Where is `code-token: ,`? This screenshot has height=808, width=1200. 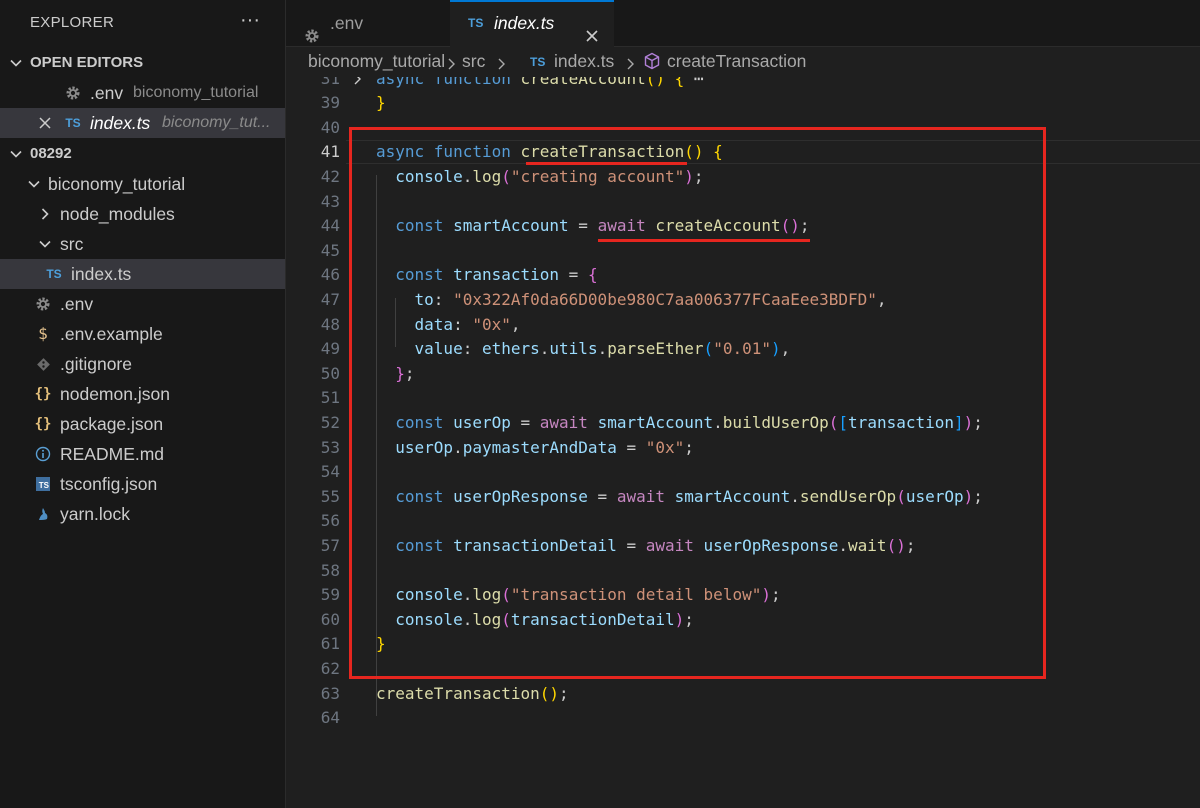
code-token: , is located at coordinates (785, 349).